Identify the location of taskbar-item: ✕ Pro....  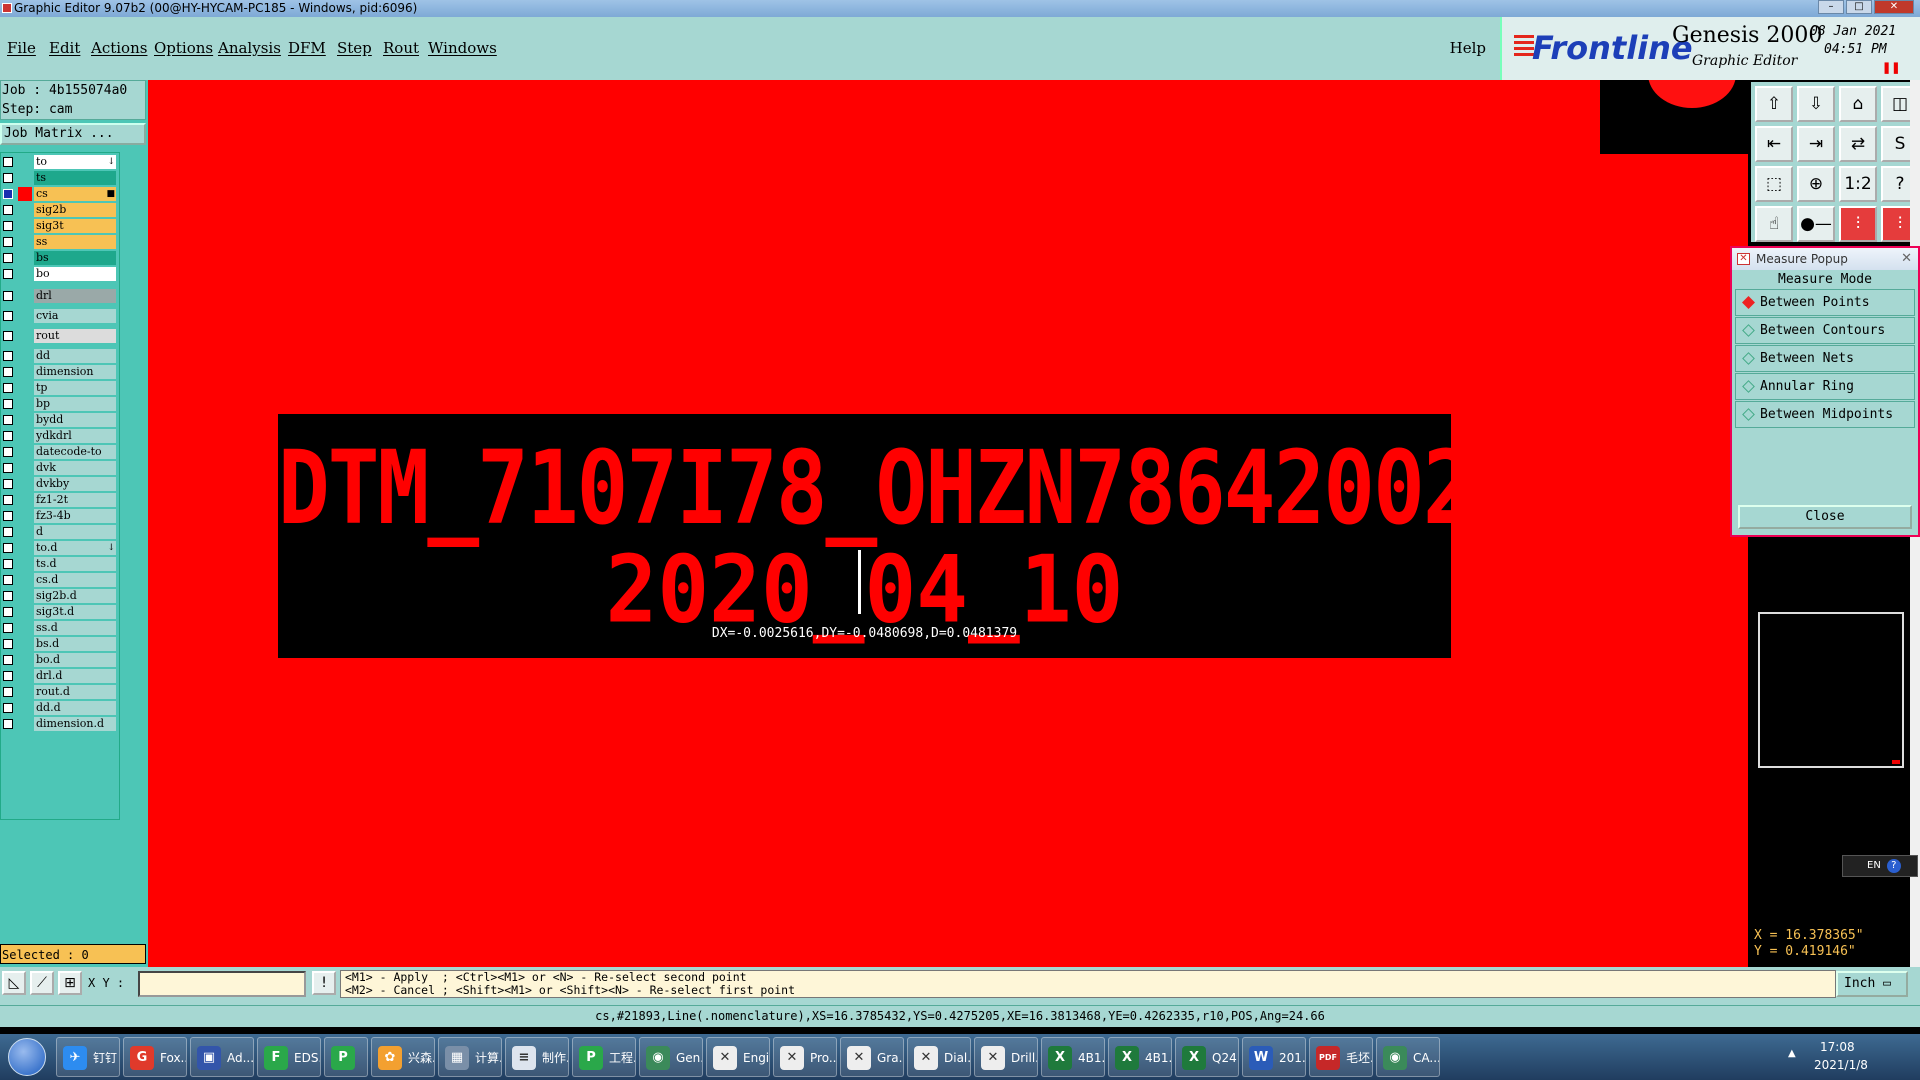
(805, 1057).